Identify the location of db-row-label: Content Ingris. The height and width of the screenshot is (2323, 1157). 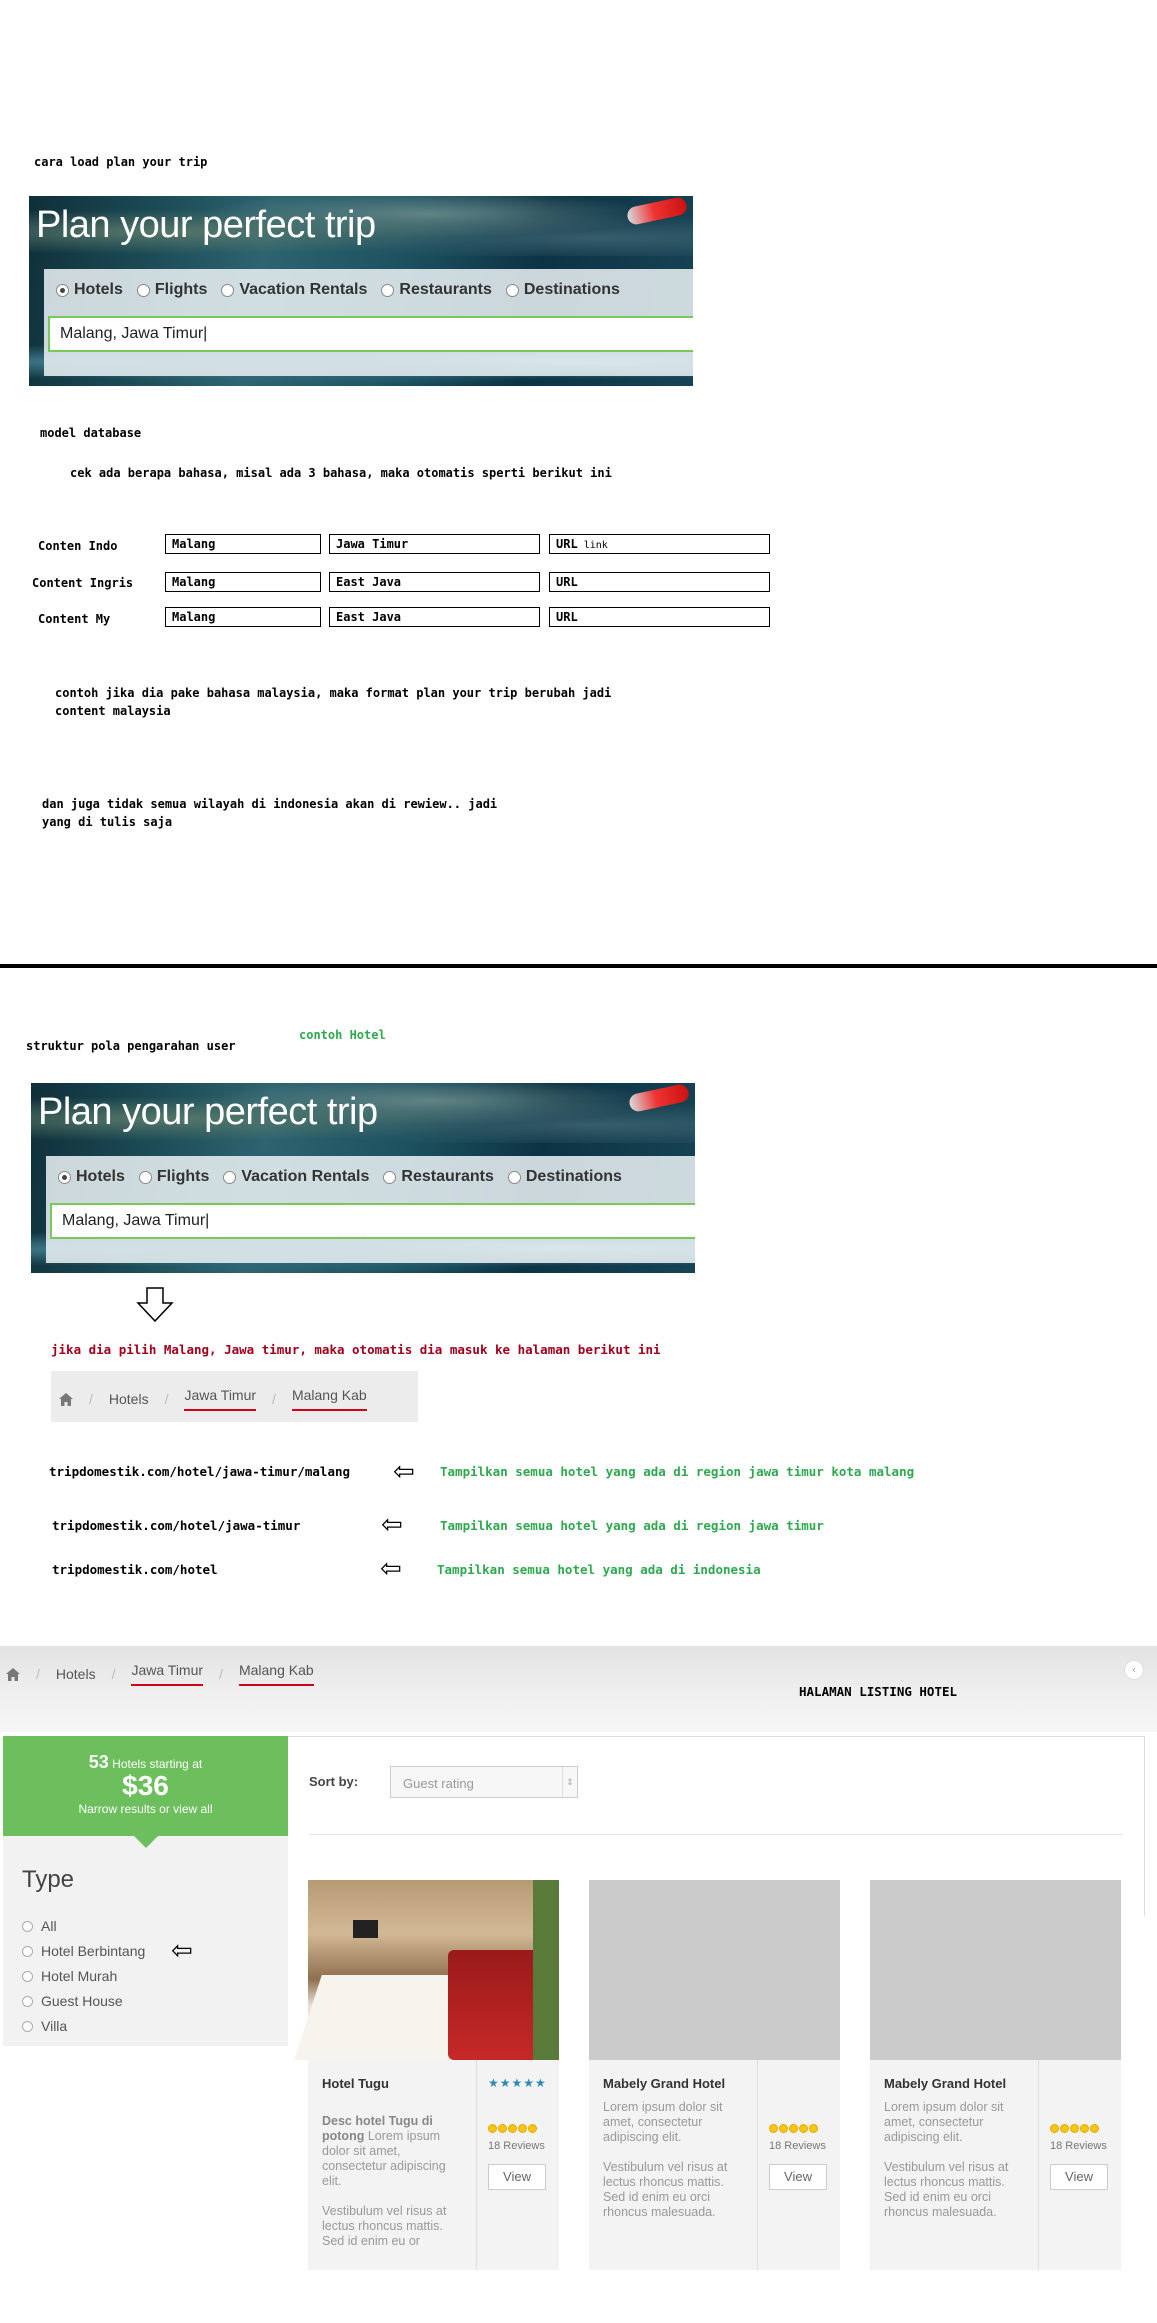
(83, 583).